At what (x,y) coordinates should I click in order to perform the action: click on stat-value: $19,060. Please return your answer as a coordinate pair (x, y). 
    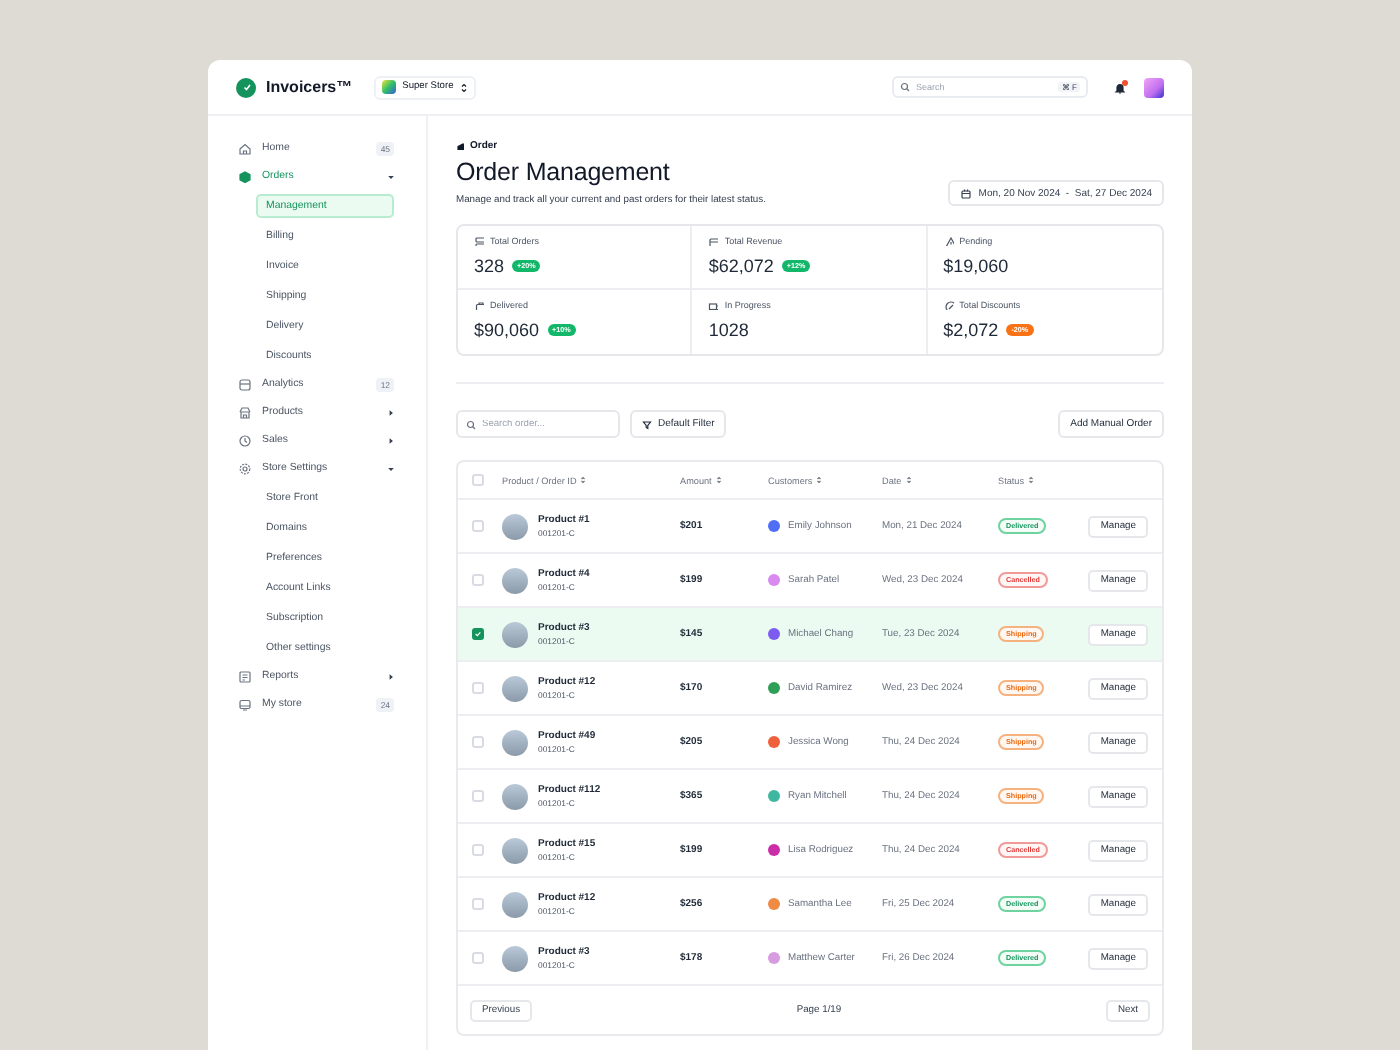
    Looking at the image, I should click on (976, 266).